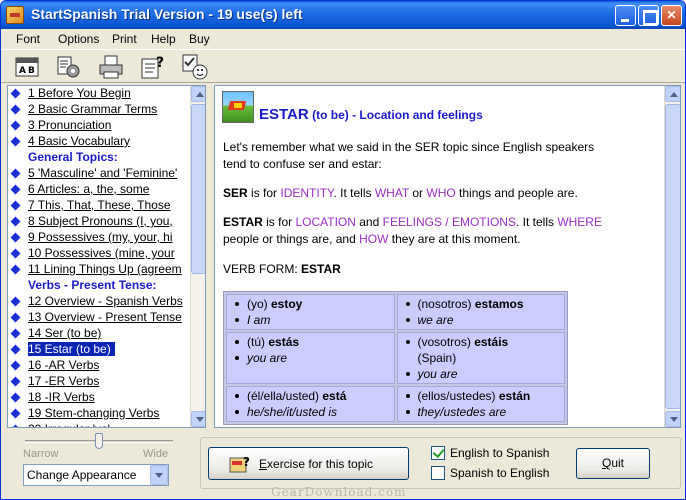  Describe the element at coordinates (395, 312) in the screenshot. I see `conjugation-row: (yo) estoy I am (nosotros) estamos we are` at that location.